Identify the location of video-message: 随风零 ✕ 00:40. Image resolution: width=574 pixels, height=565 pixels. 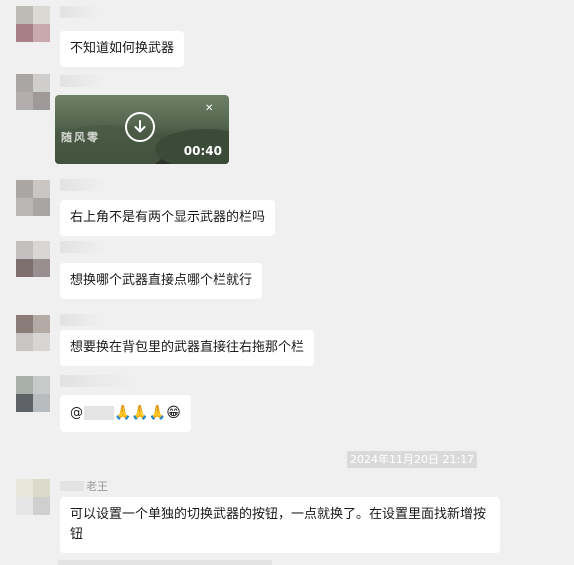
(142, 129).